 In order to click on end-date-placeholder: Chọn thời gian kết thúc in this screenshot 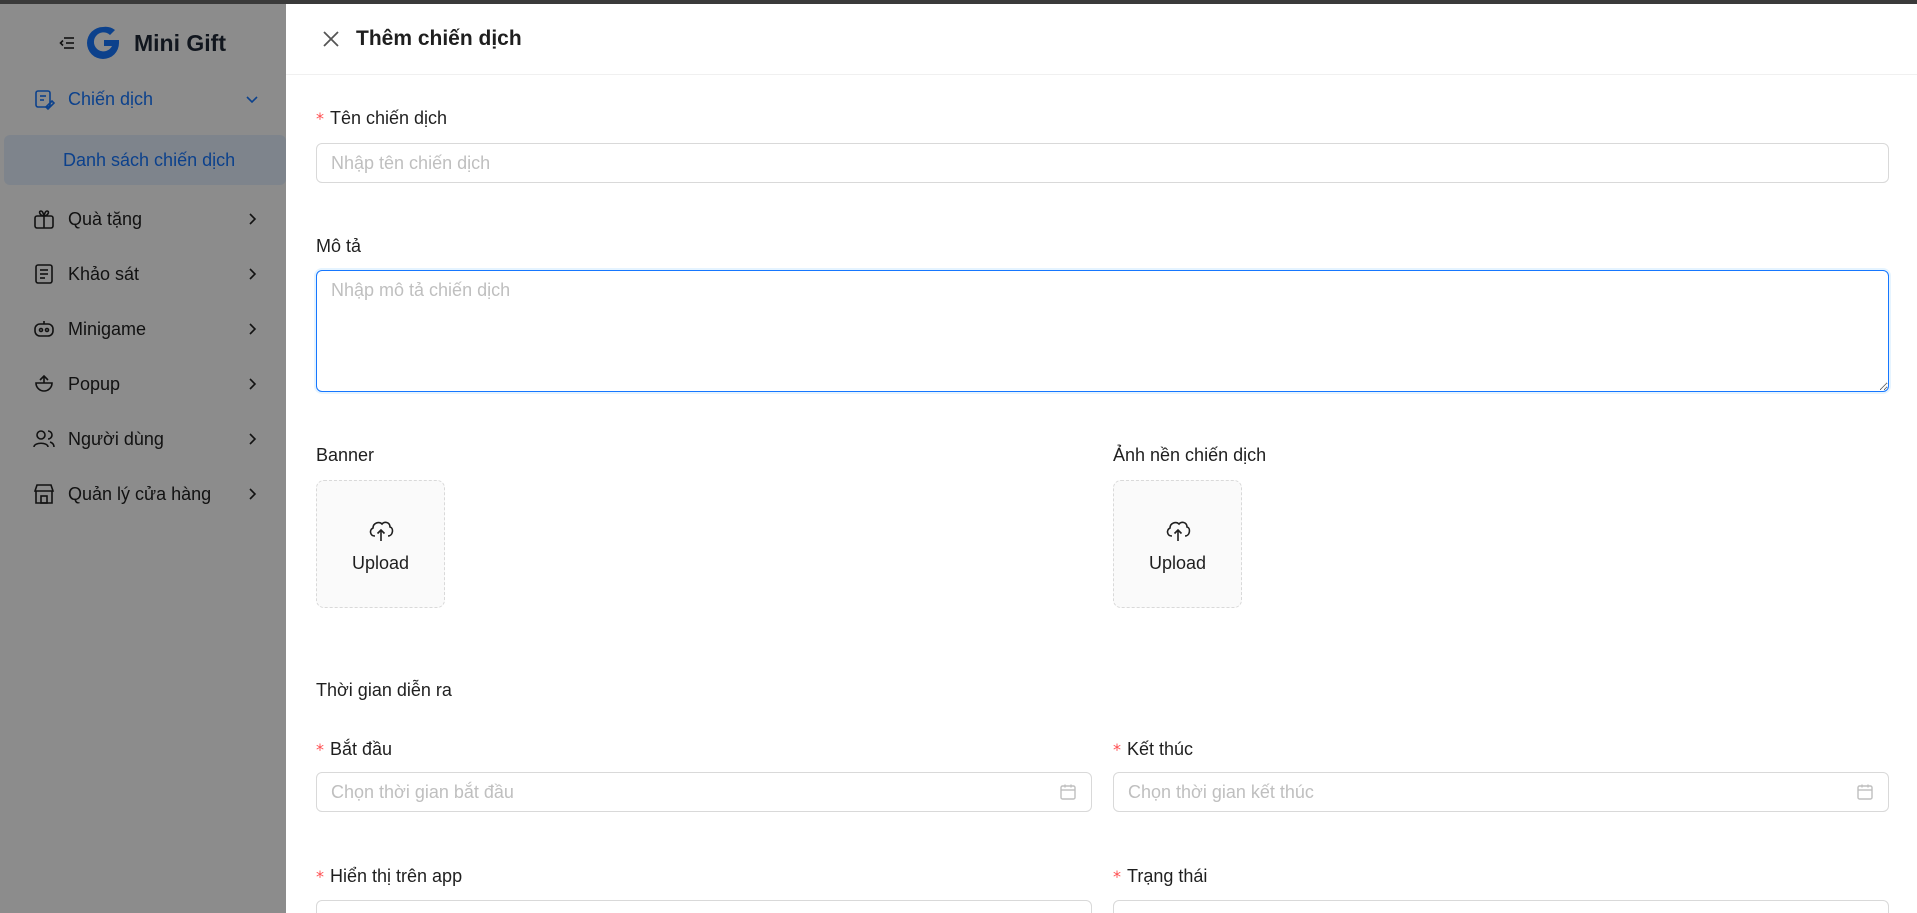, I will do `click(1221, 791)`.